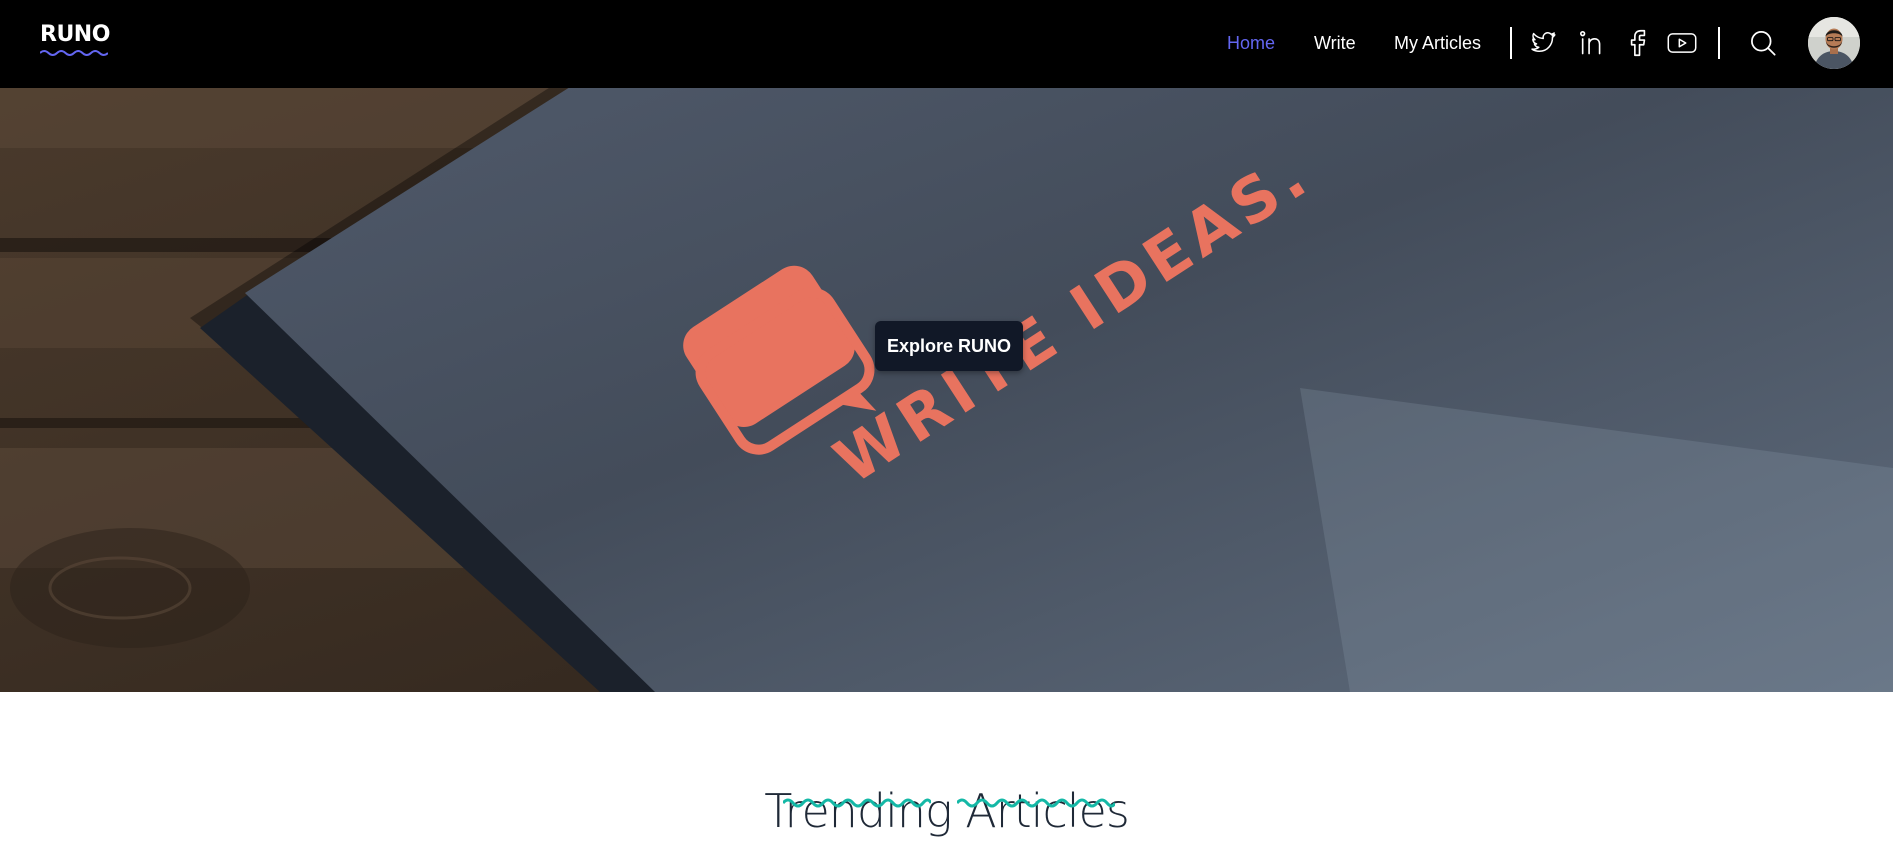  Describe the element at coordinates (74, 53) in the screenshot. I see `logo-underline-wave` at that location.